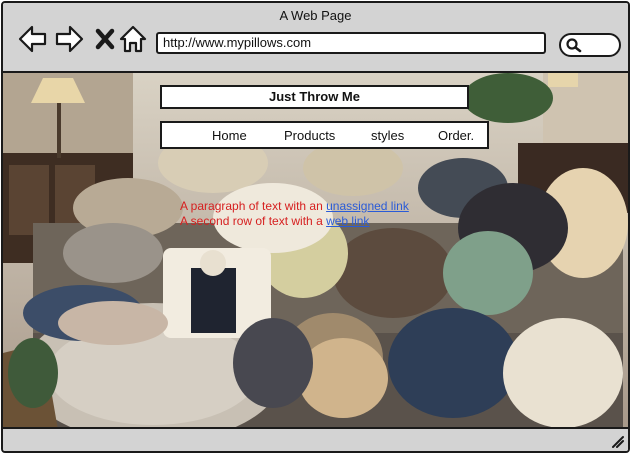 The height and width of the screenshot is (454, 631). I want to click on nav-styles: styles, so click(387, 135).